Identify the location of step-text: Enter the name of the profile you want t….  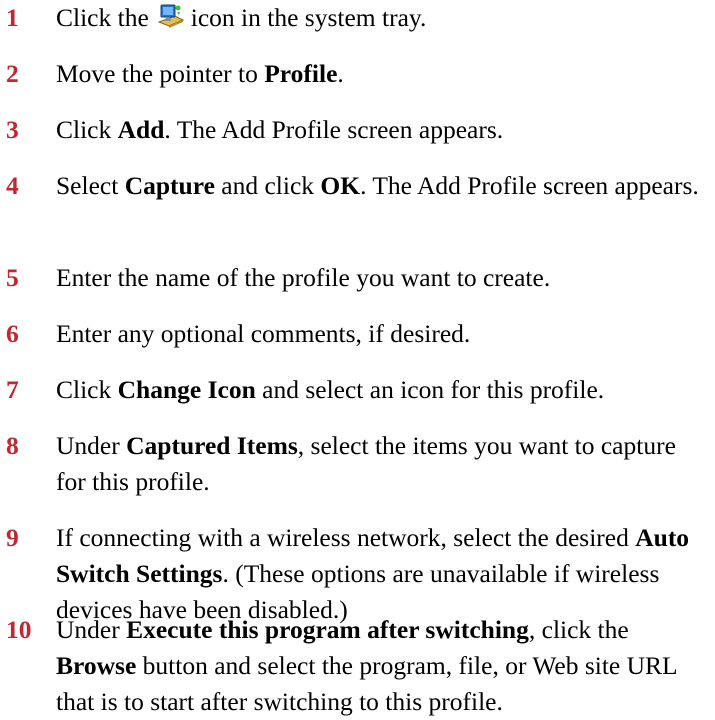
(381, 278).